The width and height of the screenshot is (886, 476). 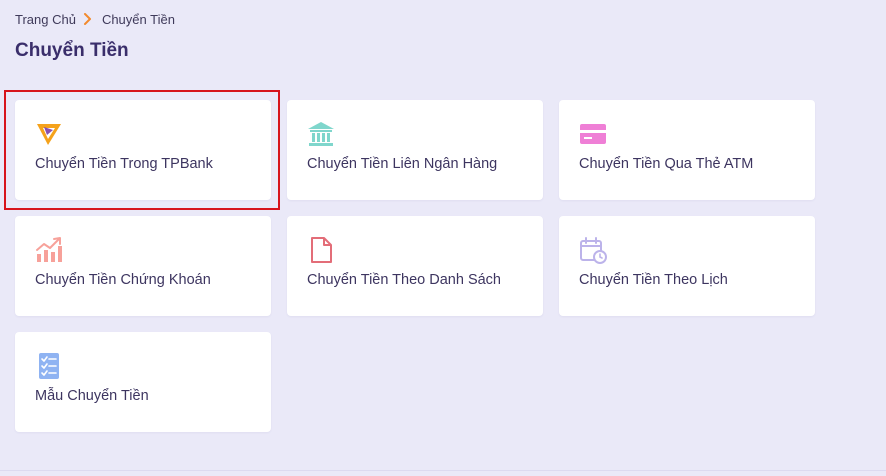 What do you see at coordinates (49, 134) in the screenshot?
I see `tpbank-logo-icon` at bounding box center [49, 134].